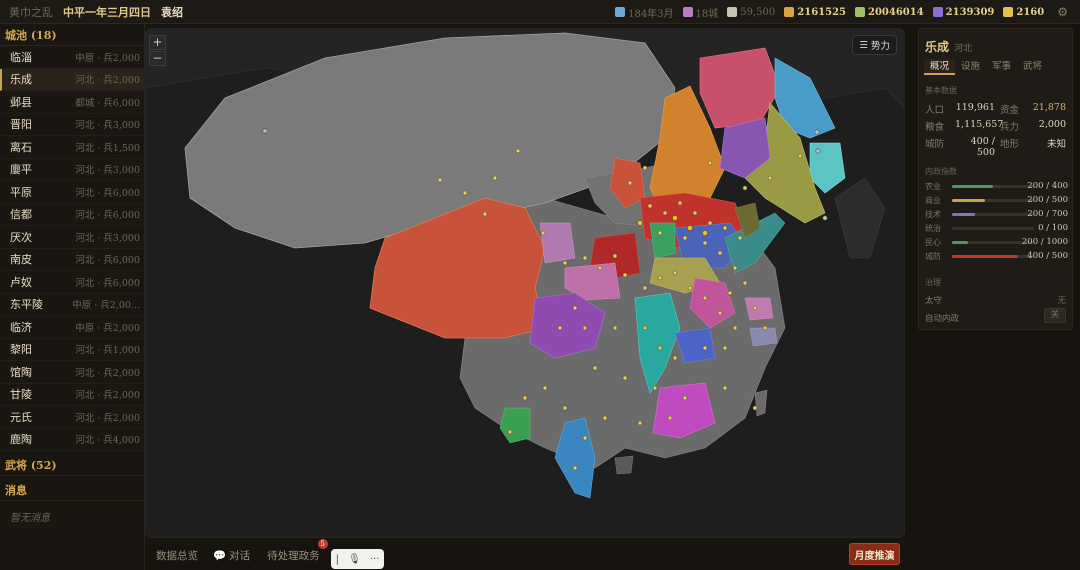  I want to click on city-name: 廮平, so click(21, 170).